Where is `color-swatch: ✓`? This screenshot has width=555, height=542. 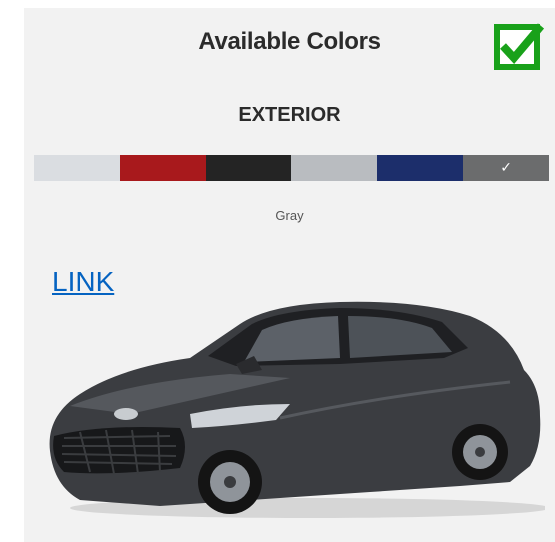 color-swatch: ✓ is located at coordinates (506, 168).